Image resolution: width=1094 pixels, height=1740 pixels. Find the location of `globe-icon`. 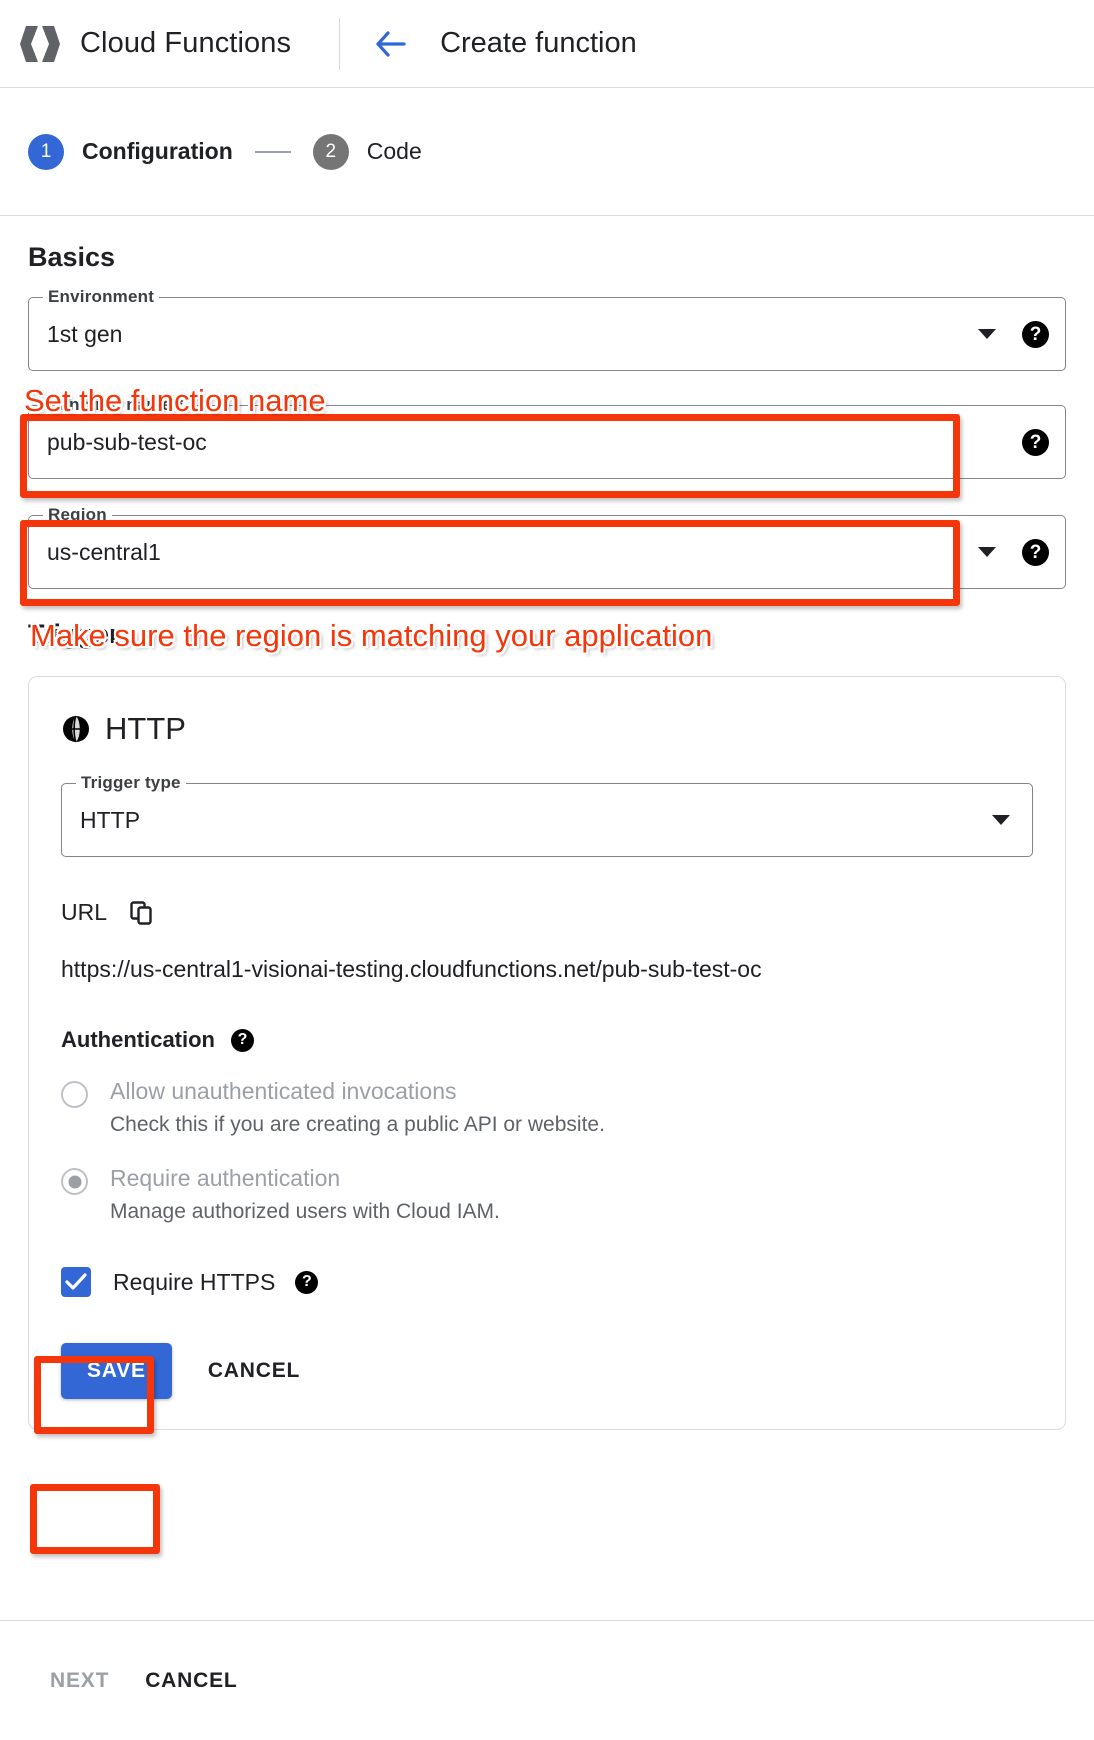

globe-icon is located at coordinates (76, 729).